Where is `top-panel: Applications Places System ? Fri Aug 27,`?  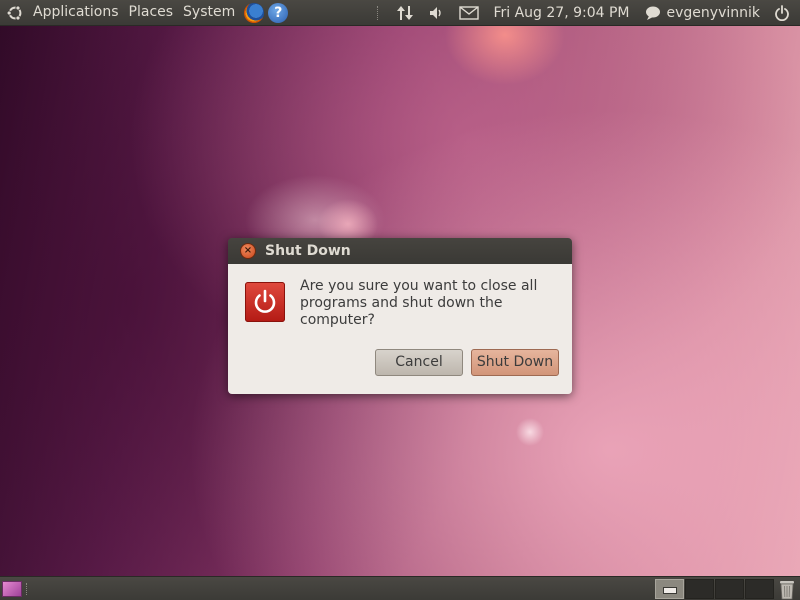
top-panel: Applications Places System ? Fri Aug 27, is located at coordinates (400, 13).